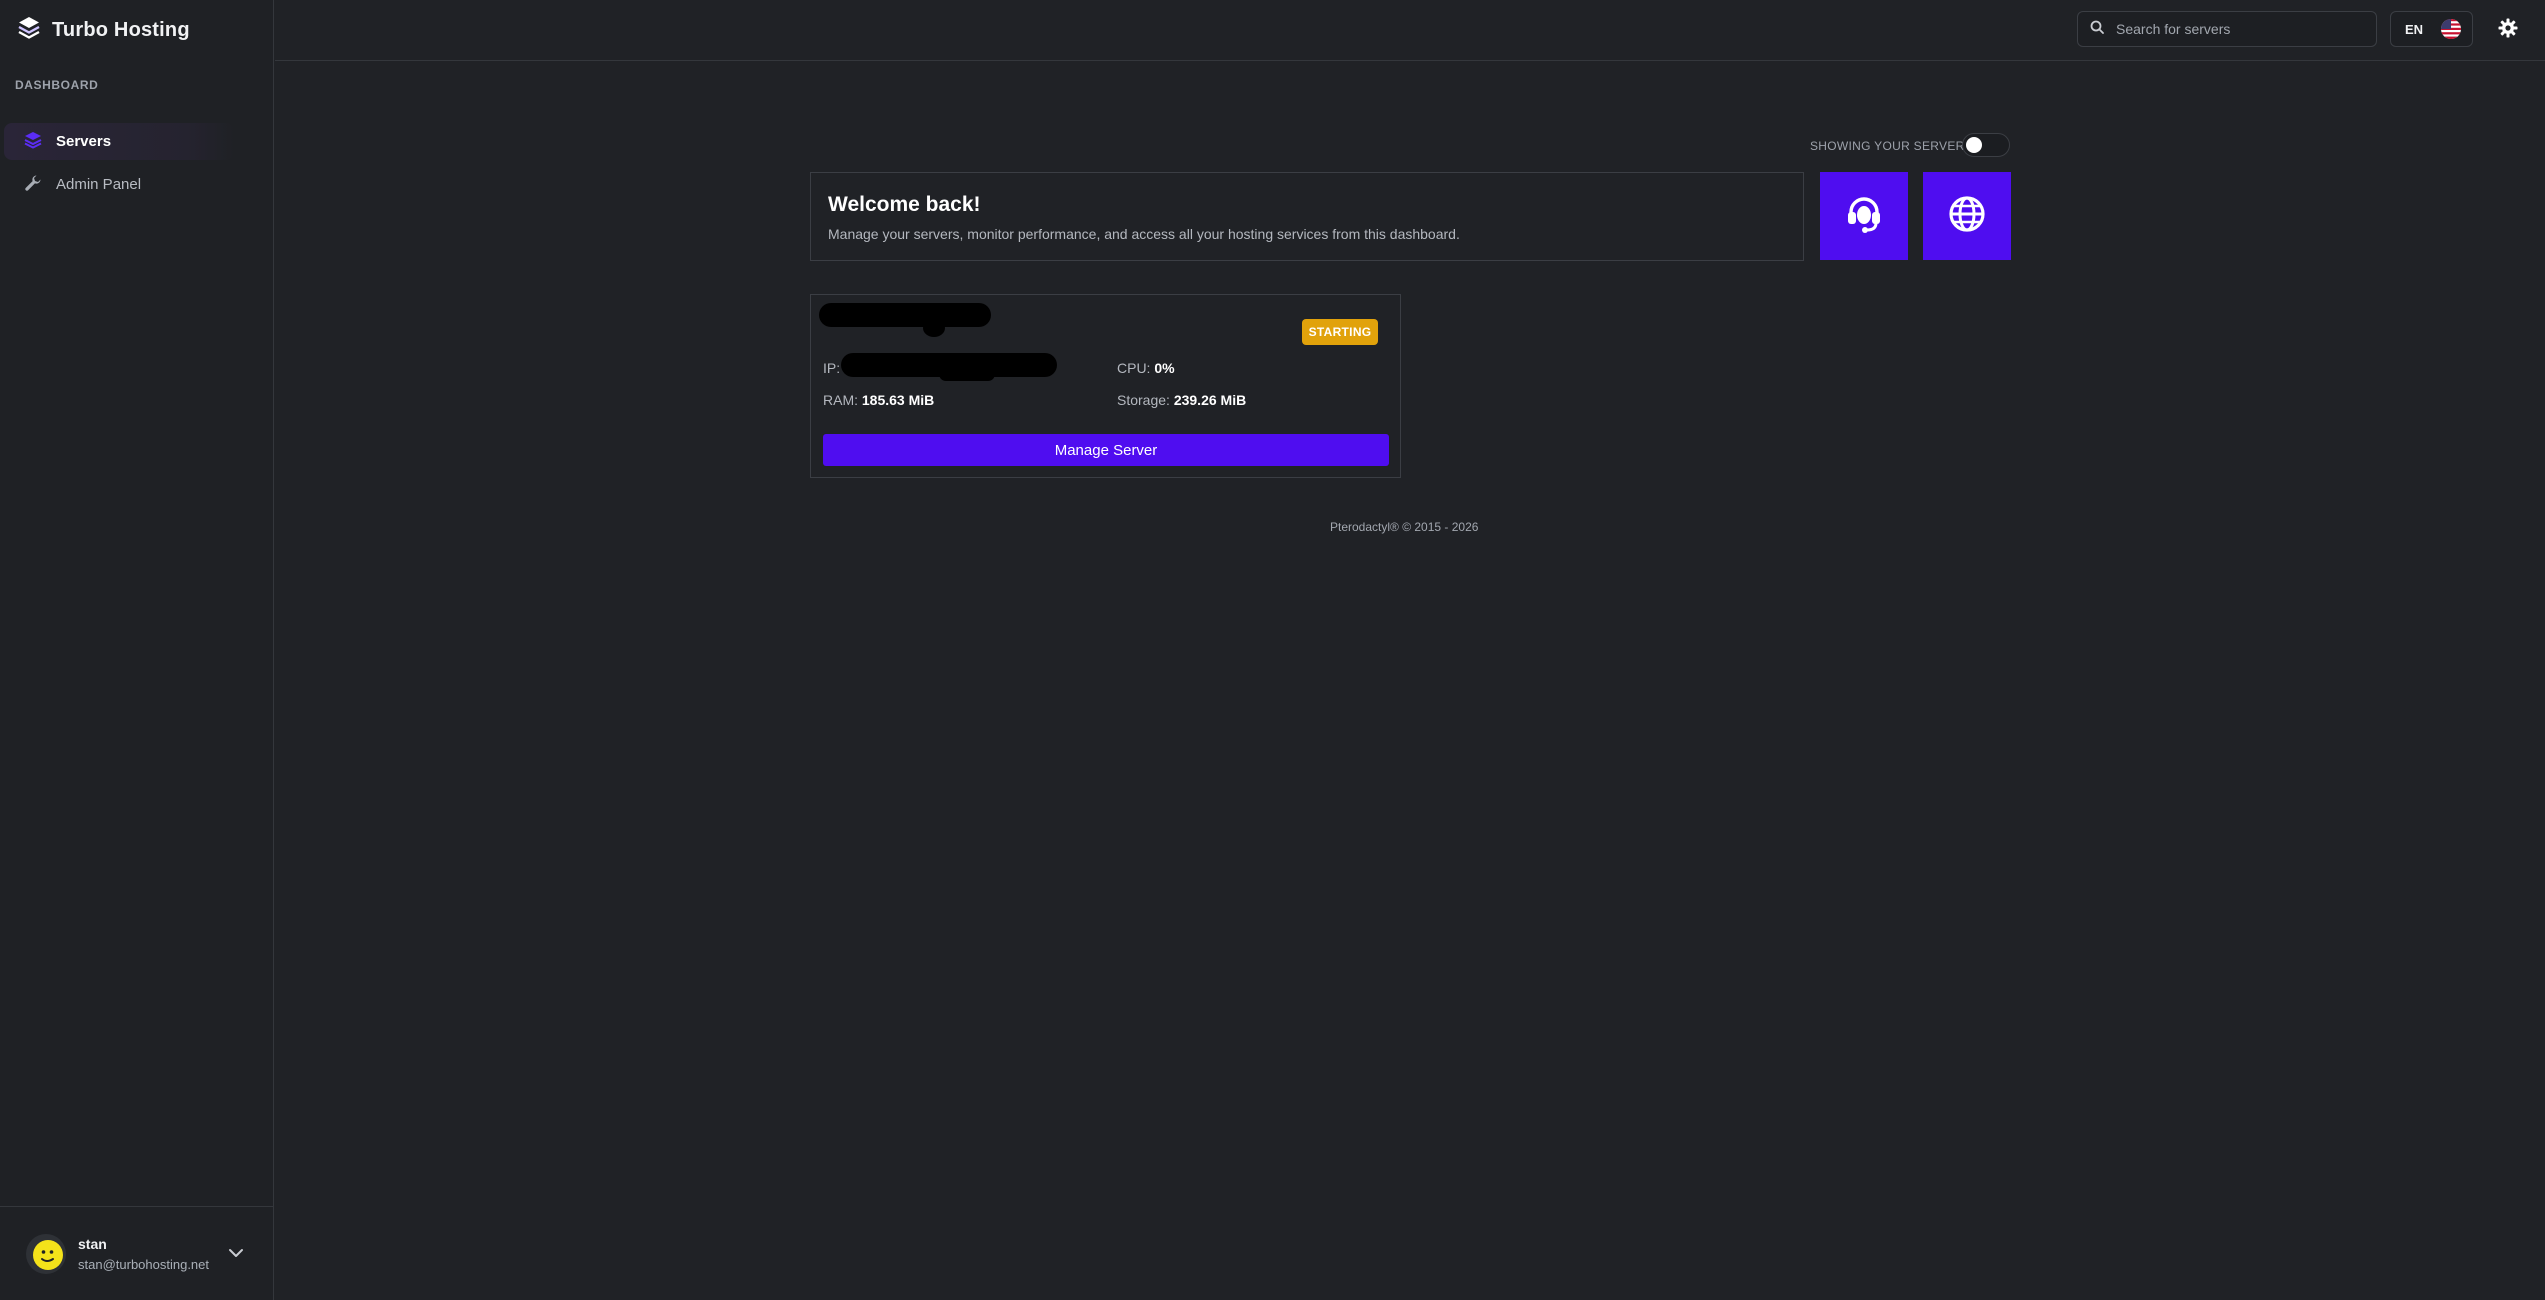  I want to click on redacted-server-name-mark, so click(934, 328).